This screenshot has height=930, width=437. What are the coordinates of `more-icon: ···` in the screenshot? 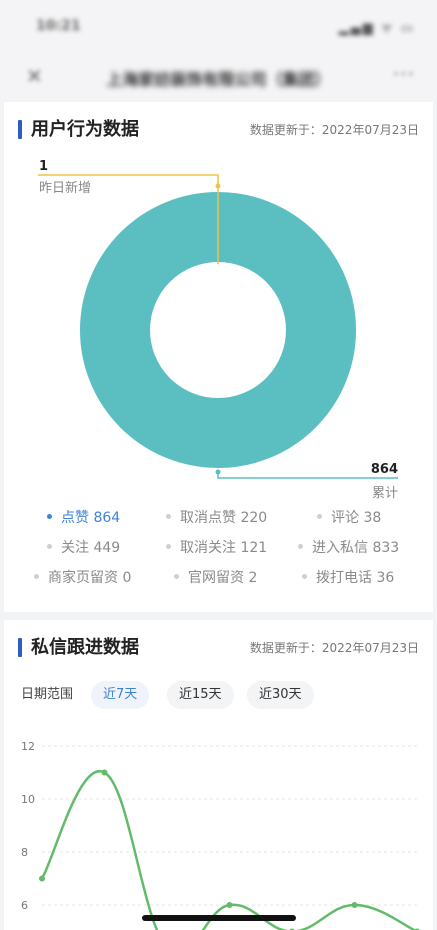 It's located at (404, 74).